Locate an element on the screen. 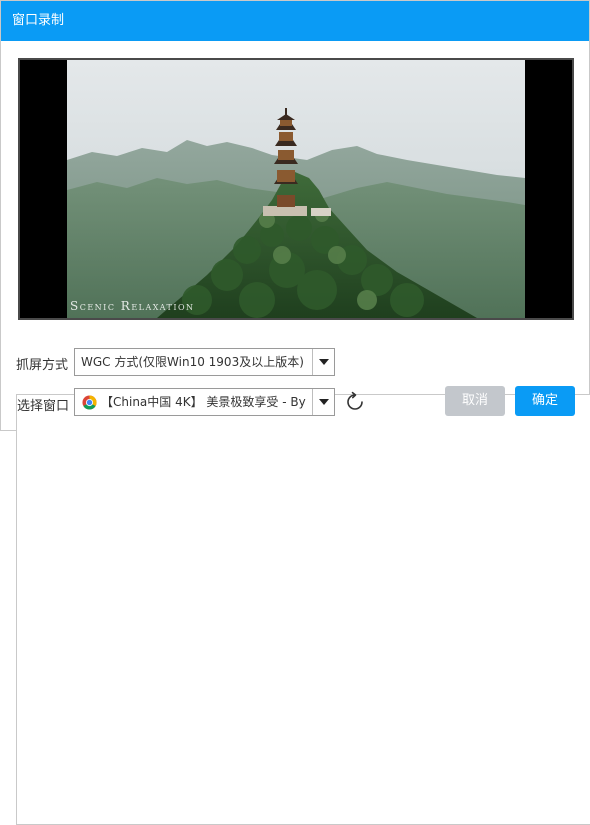  preview-watermark: Scenic Relaxation is located at coordinates (132, 306).